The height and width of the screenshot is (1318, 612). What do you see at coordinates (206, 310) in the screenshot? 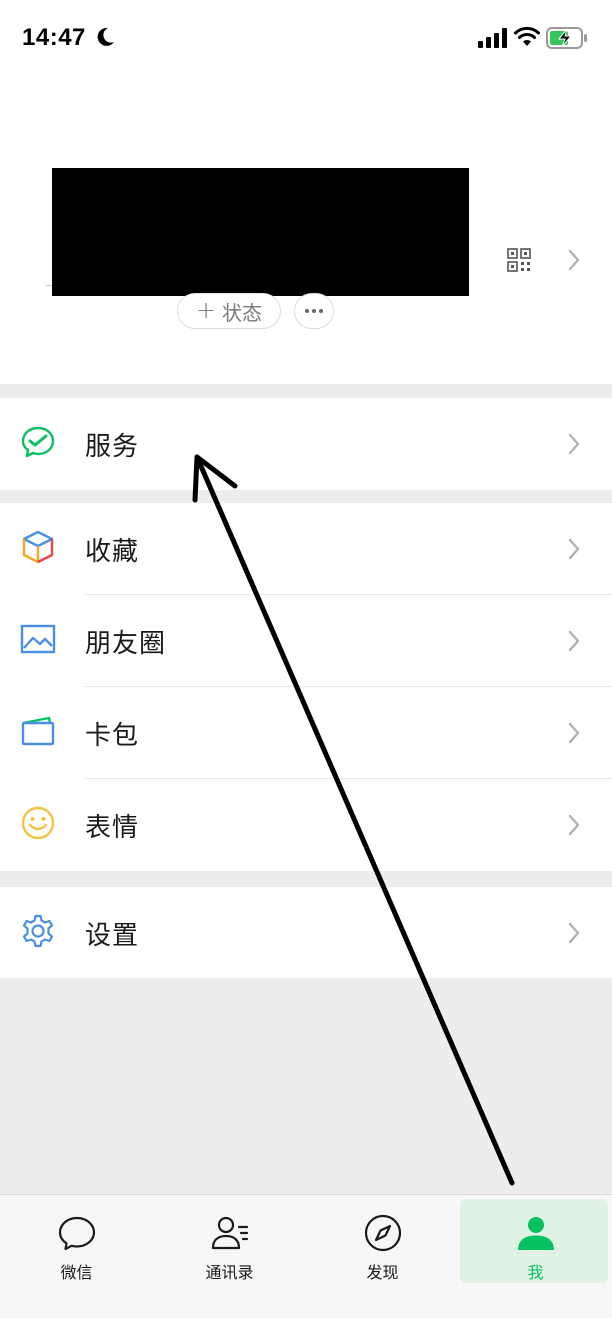
I see `plus-icon: +` at bounding box center [206, 310].